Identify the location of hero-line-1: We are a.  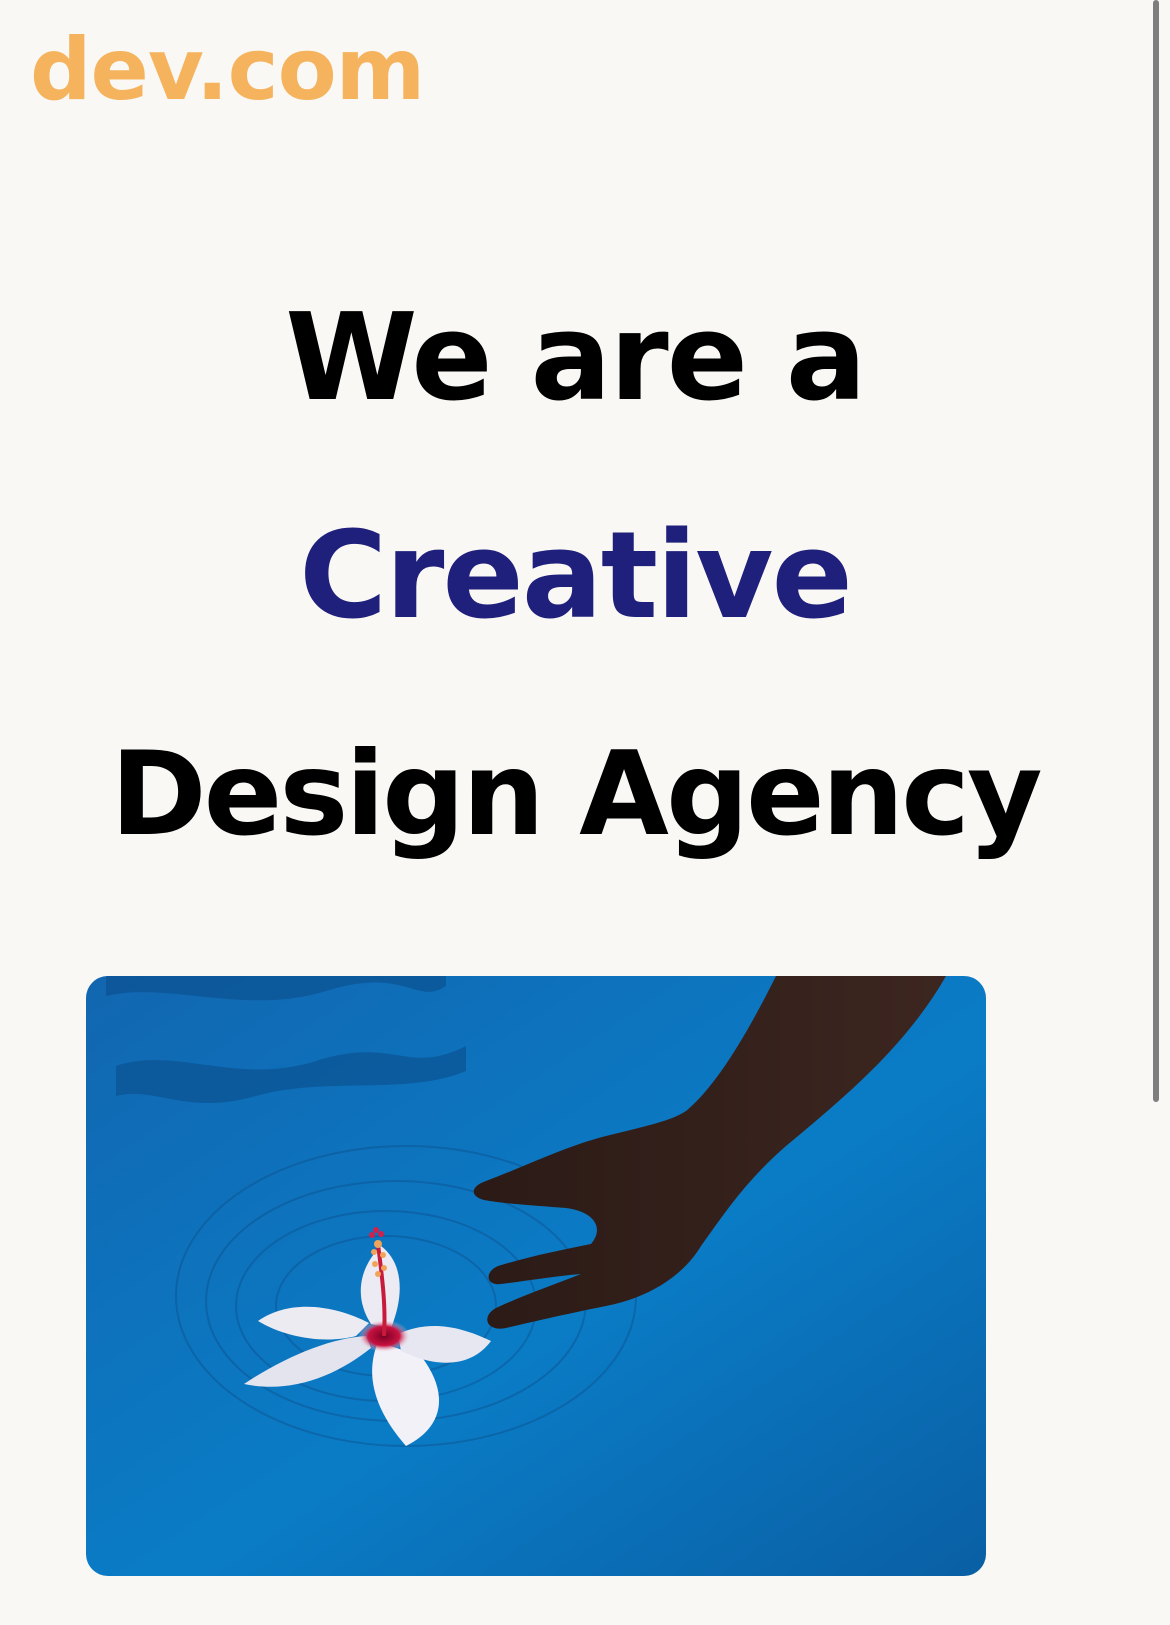
(576, 358).